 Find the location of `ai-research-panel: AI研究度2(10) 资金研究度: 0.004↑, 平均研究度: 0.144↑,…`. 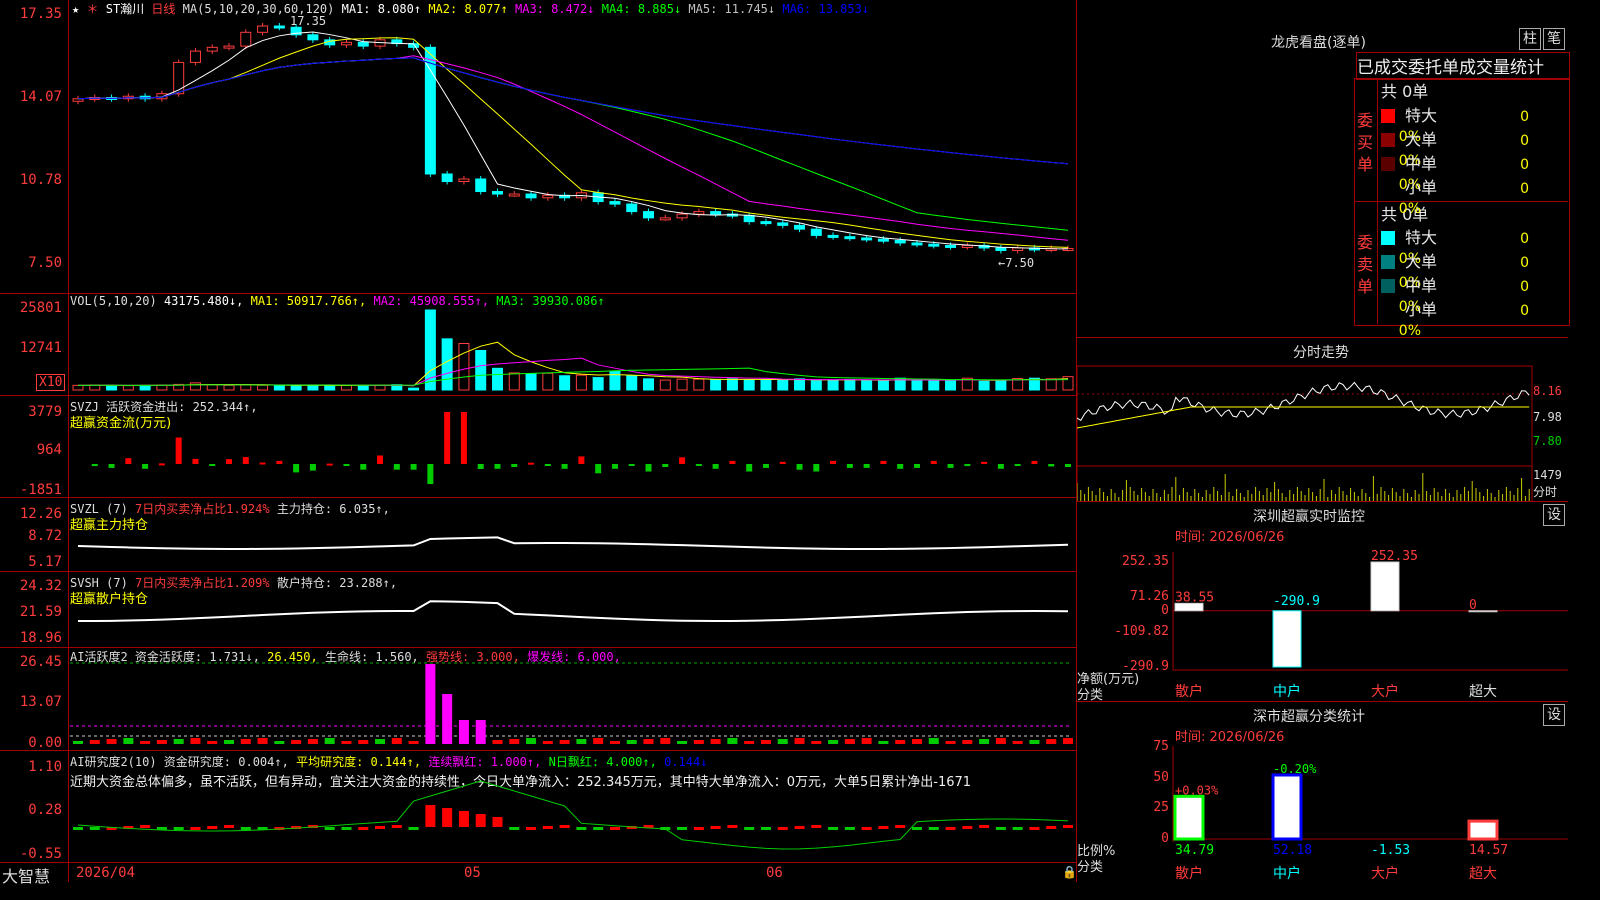

ai-research-panel: AI研究度2(10) 资金研究度: 0.004↑, 平均研究度: 0.144↑,… is located at coordinates (538, 806).